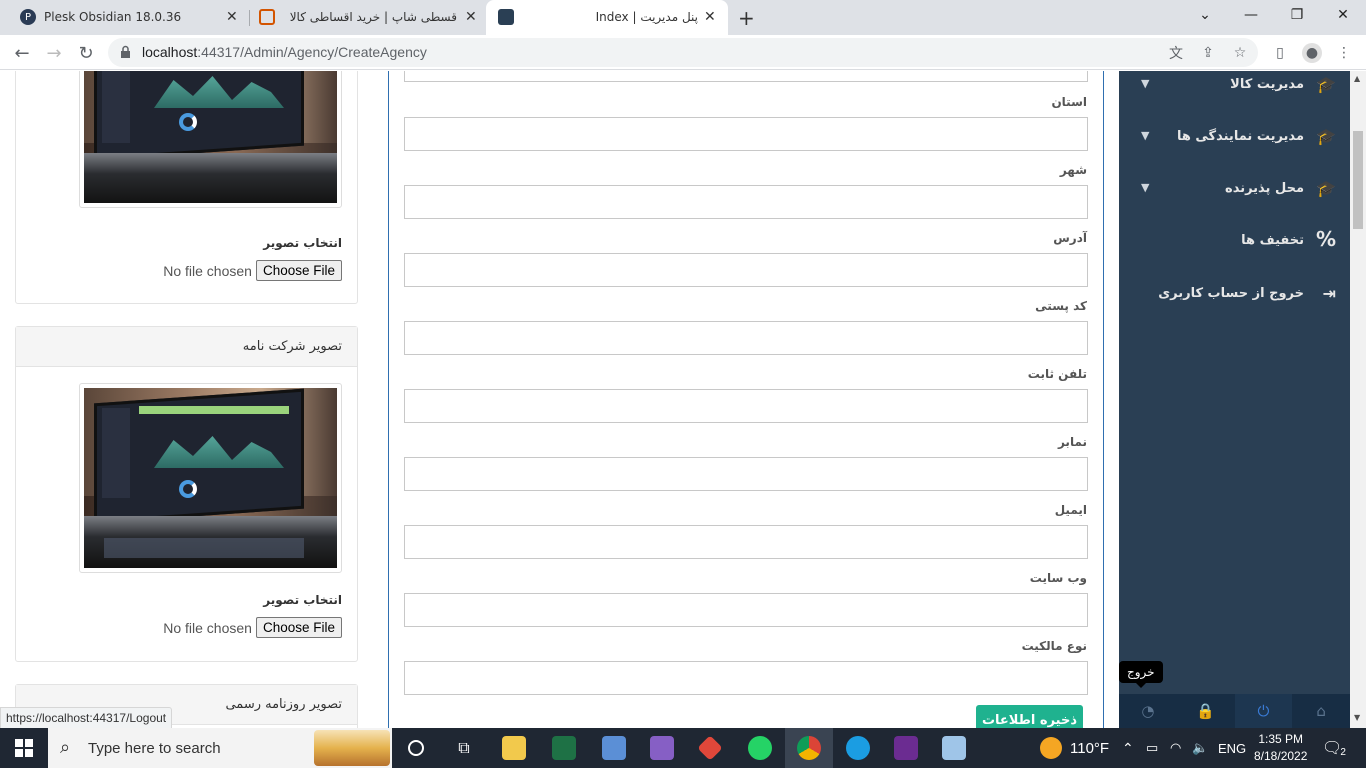 The width and height of the screenshot is (1366, 768). I want to click on menu-kebab-icon: ⋮, so click(1344, 53).